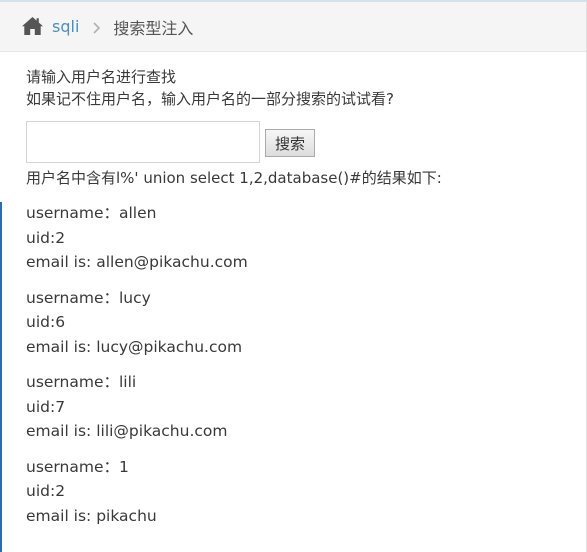 Image resolution: width=587 pixels, height=552 pixels. What do you see at coordinates (97, 27) in the screenshot?
I see `chevron-right-icon` at bounding box center [97, 27].